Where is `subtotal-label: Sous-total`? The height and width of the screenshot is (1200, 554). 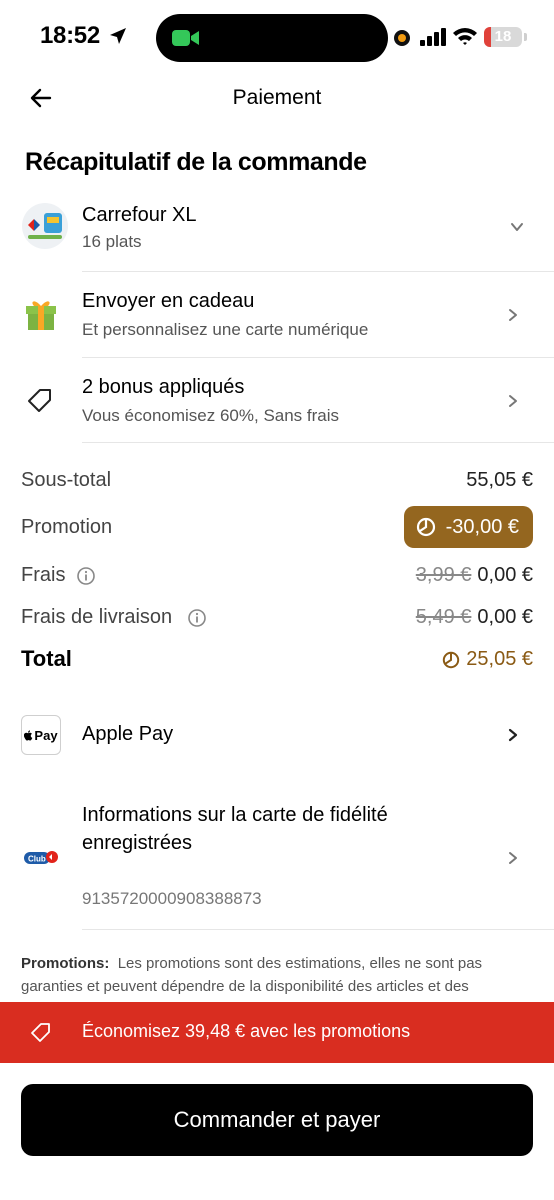
subtotal-label: Sous-total is located at coordinates (66, 480).